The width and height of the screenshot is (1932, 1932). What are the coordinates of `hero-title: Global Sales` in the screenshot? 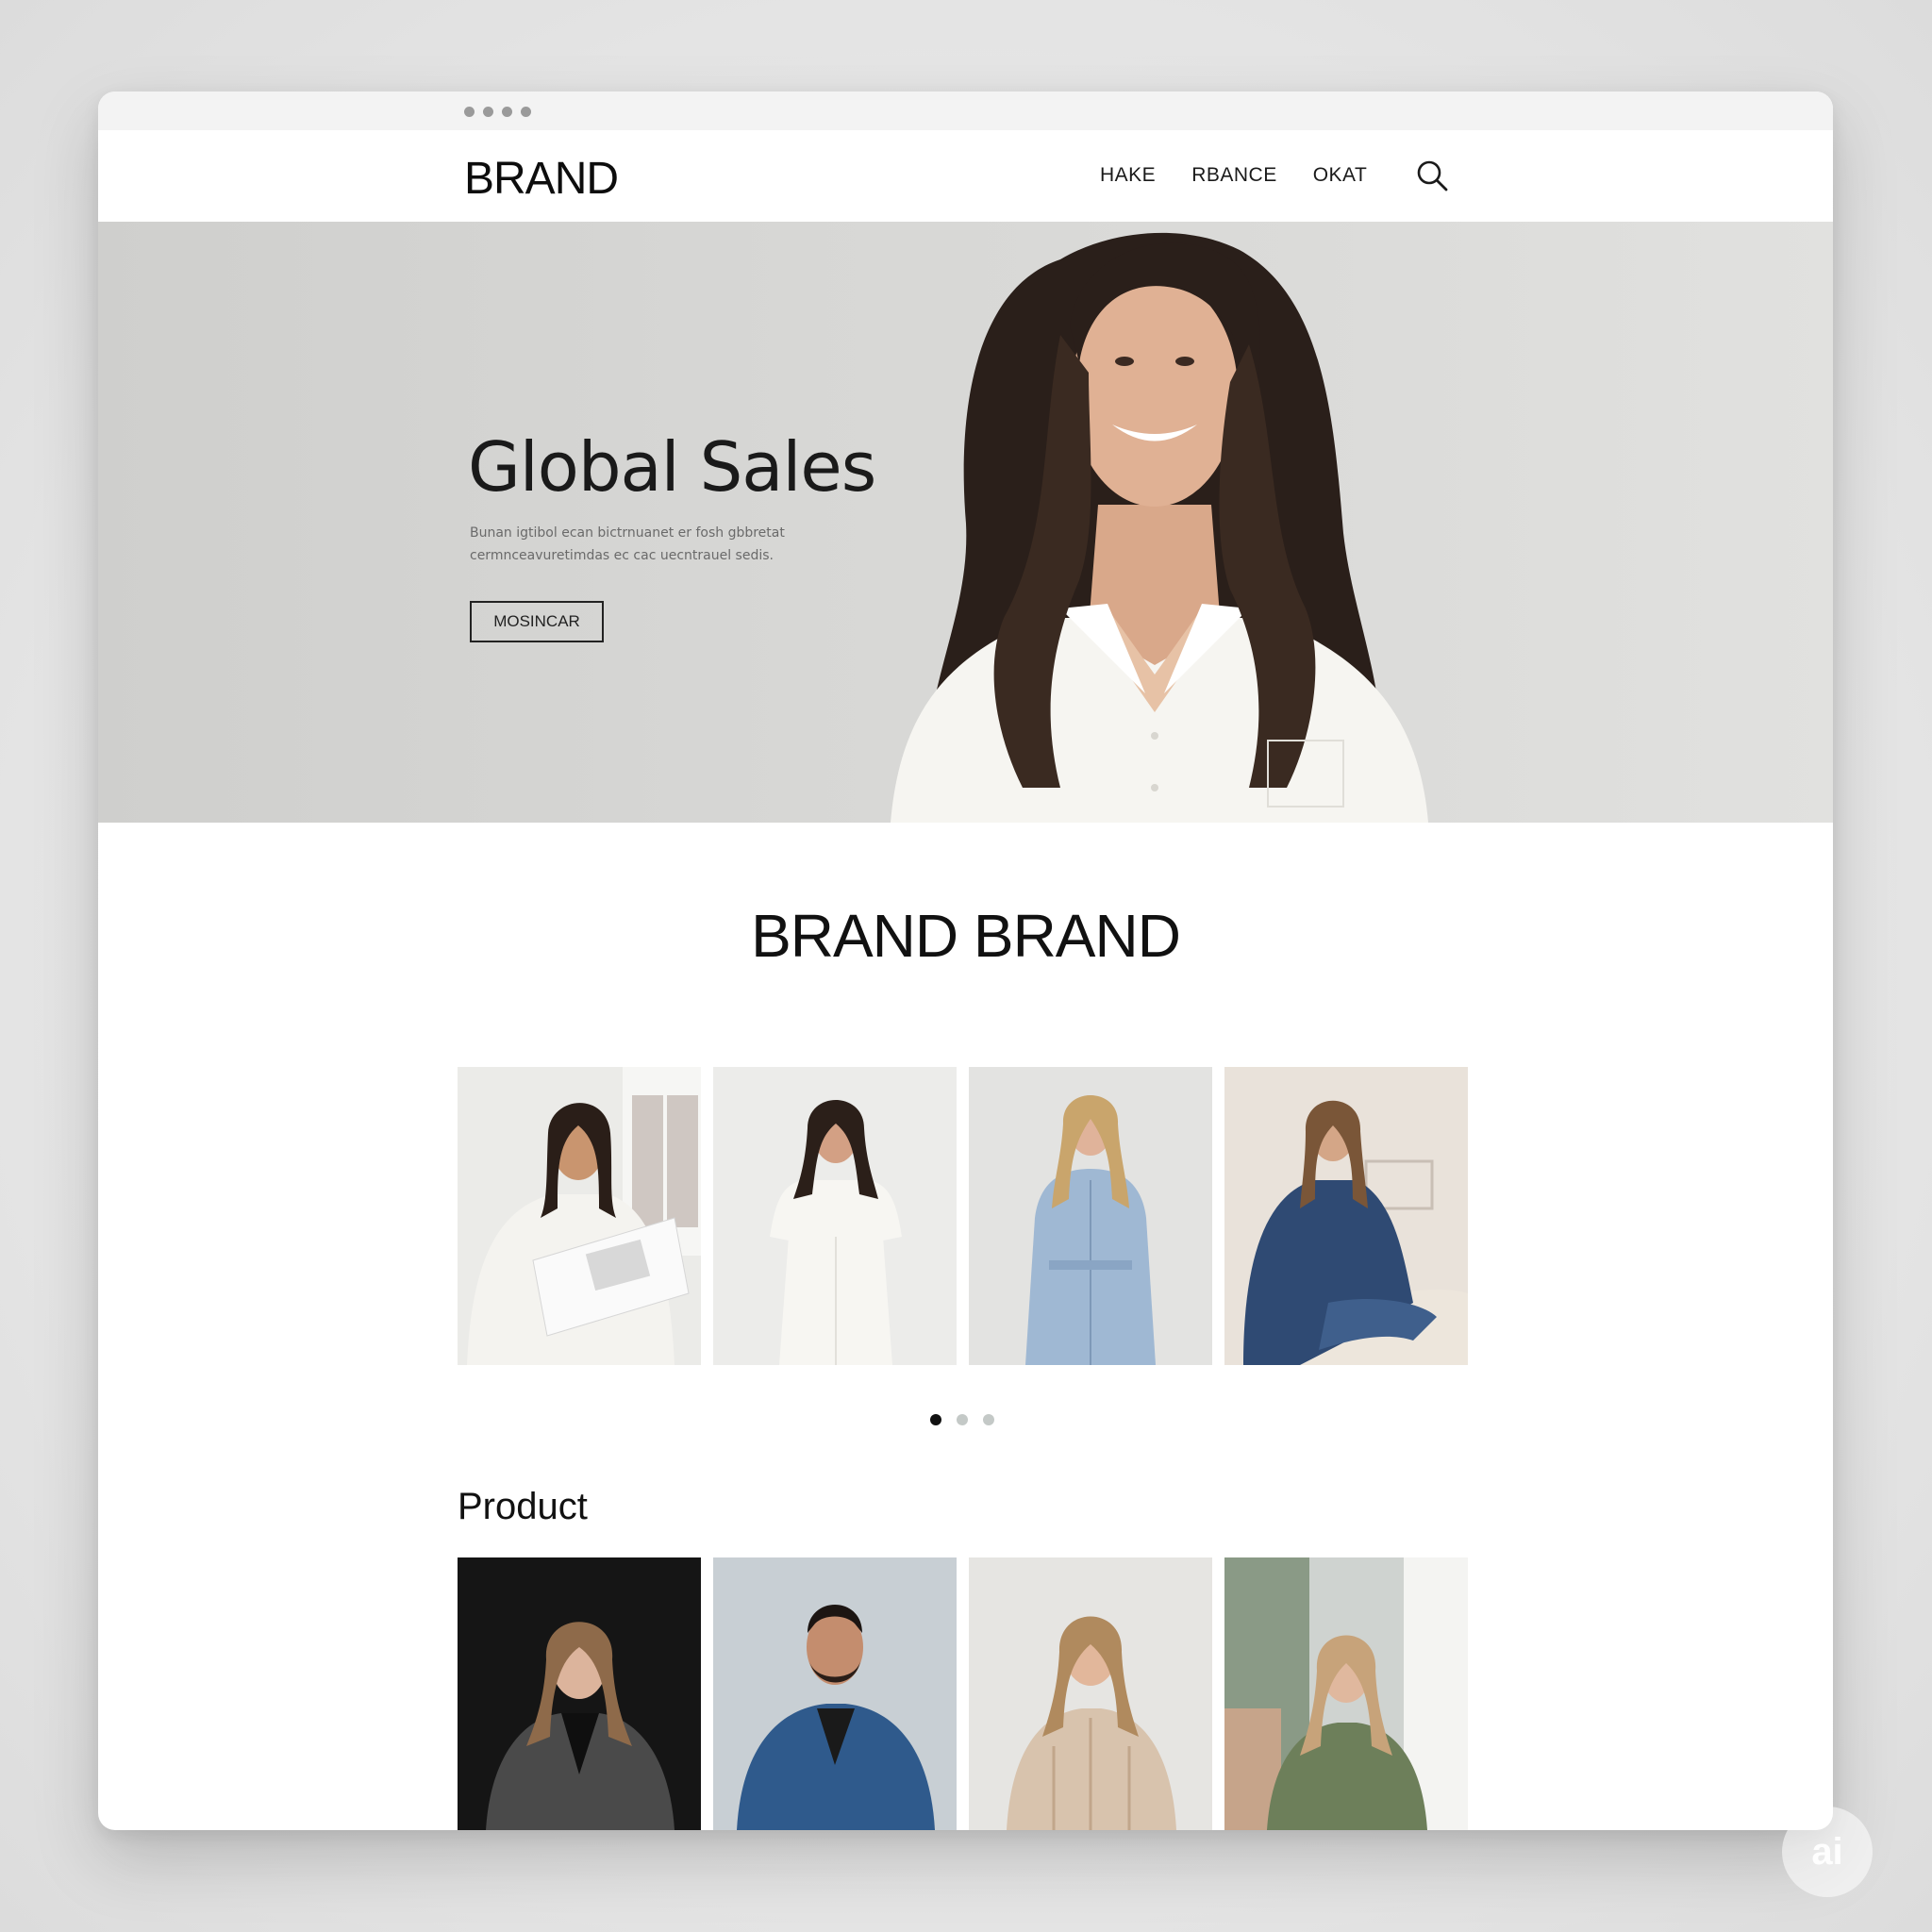 It's located at (672, 467).